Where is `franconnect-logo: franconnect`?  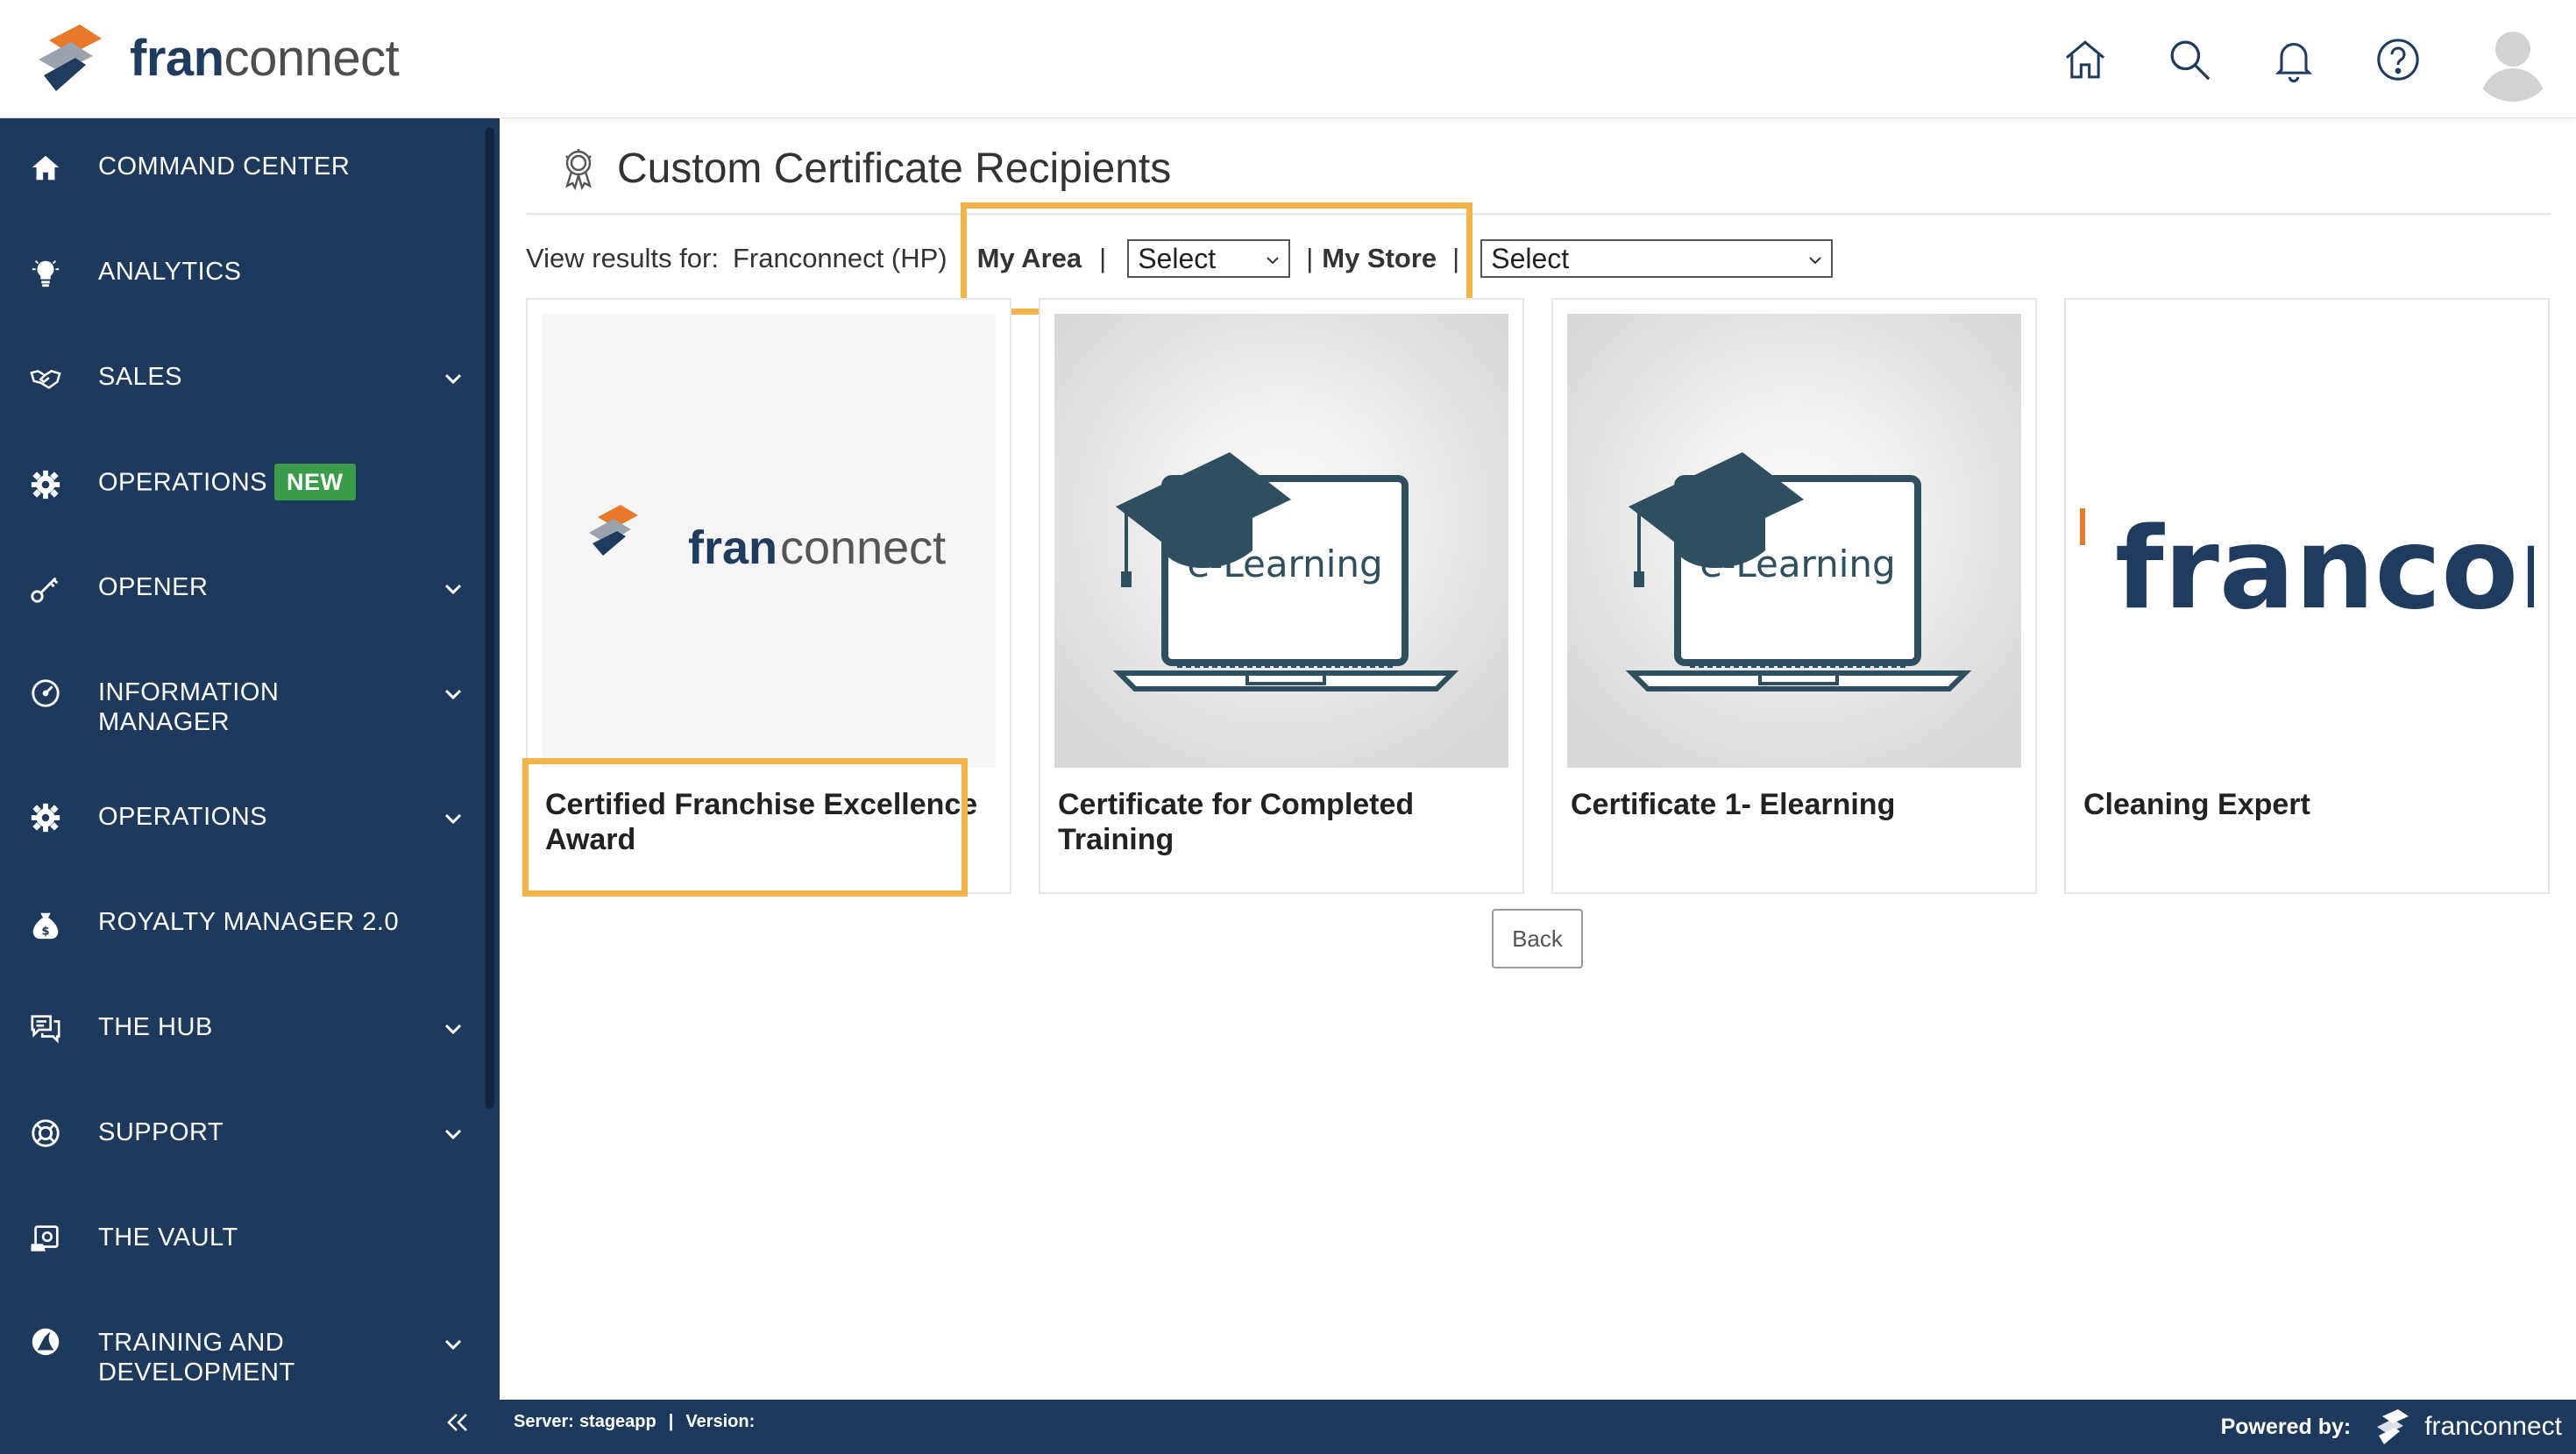 franconnect-logo: franconnect is located at coordinates (216, 58).